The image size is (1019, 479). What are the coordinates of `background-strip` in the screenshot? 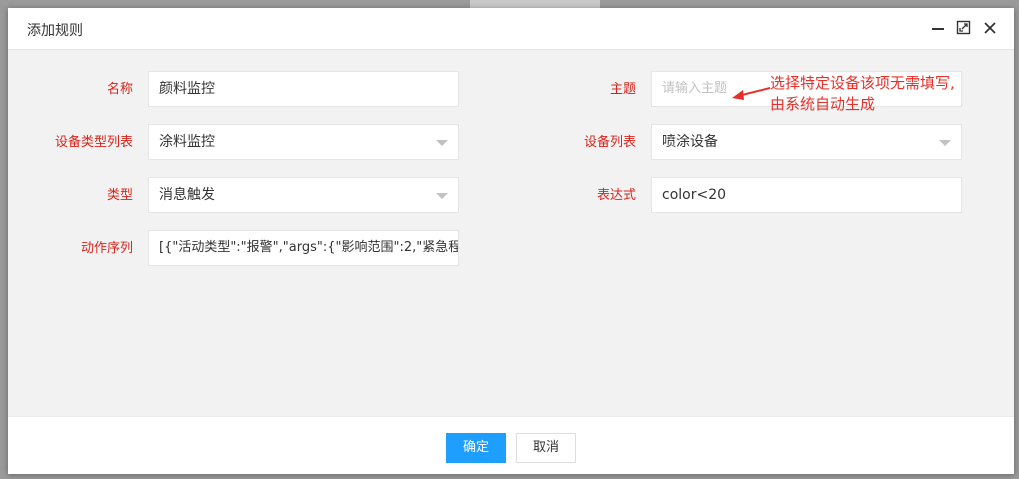 It's located at (535, 4).